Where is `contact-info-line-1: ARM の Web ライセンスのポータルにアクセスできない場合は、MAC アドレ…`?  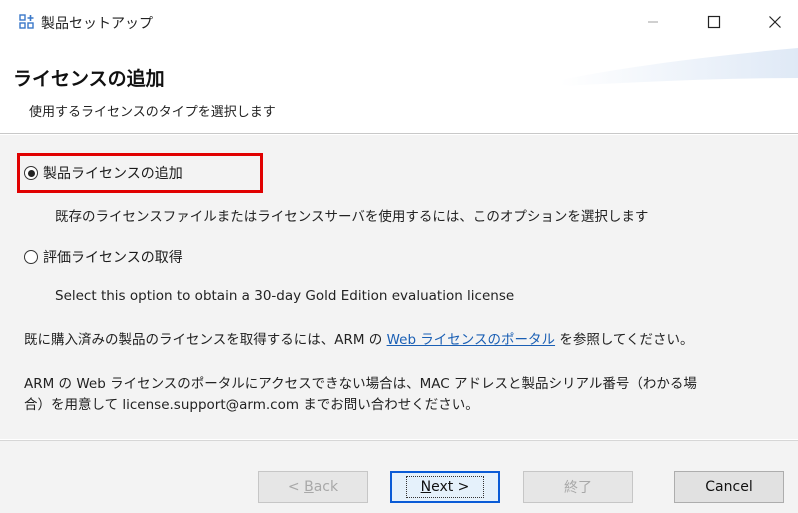 contact-info-line-1: ARM の Web ライセンスのポータルにアクセスできない場合は、MAC アドレ… is located at coordinates (360, 384).